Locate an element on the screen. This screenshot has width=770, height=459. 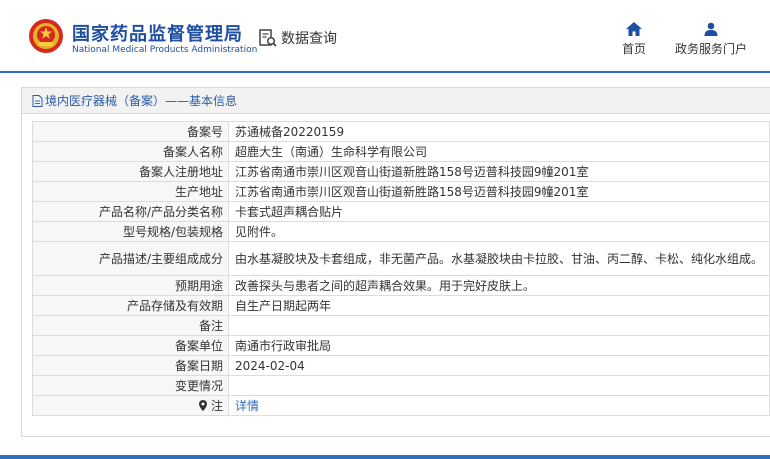
field-label: 型号规格/包装规格 is located at coordinates (130, 231).